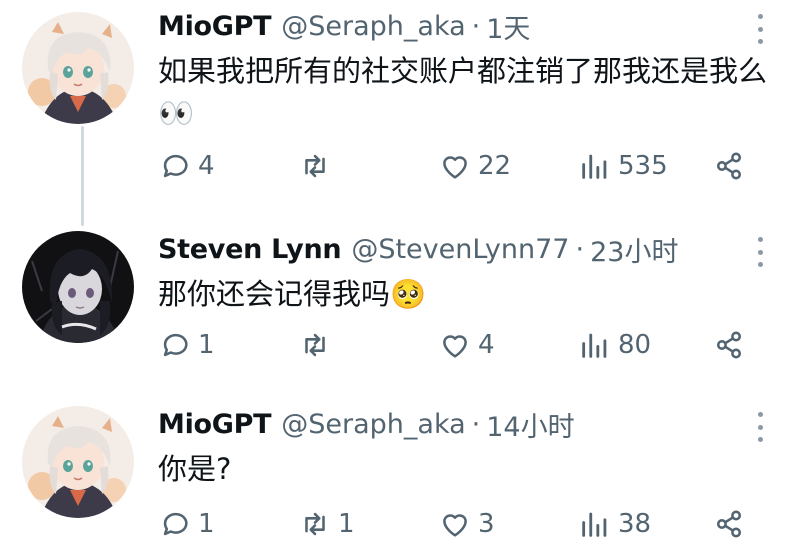 This screenshot has height=556, width=800. Describe the element at coordinates (530, 424) in the screenshot. I see `timestamp: 14小时` at that location.